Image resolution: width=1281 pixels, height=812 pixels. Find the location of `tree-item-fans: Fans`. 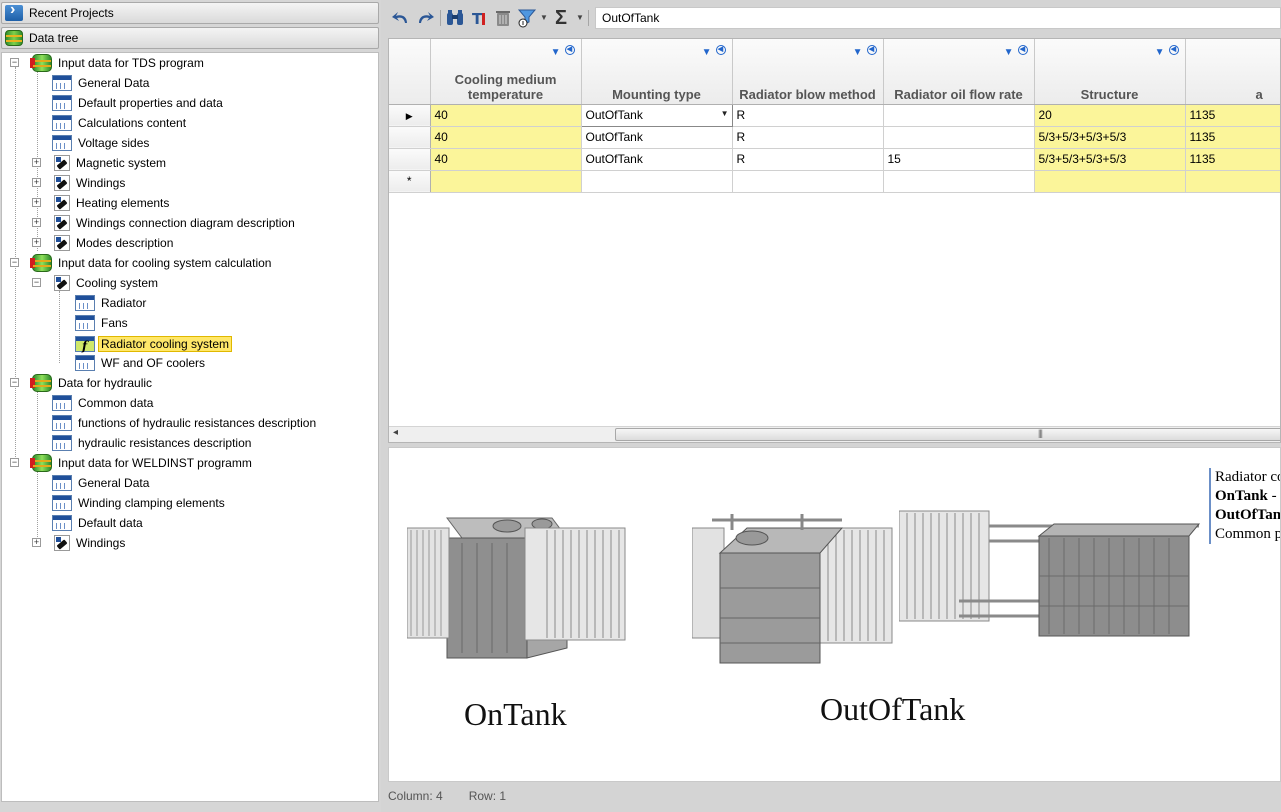

tree-item-fans: Fans is located at coordinates (103, 323).